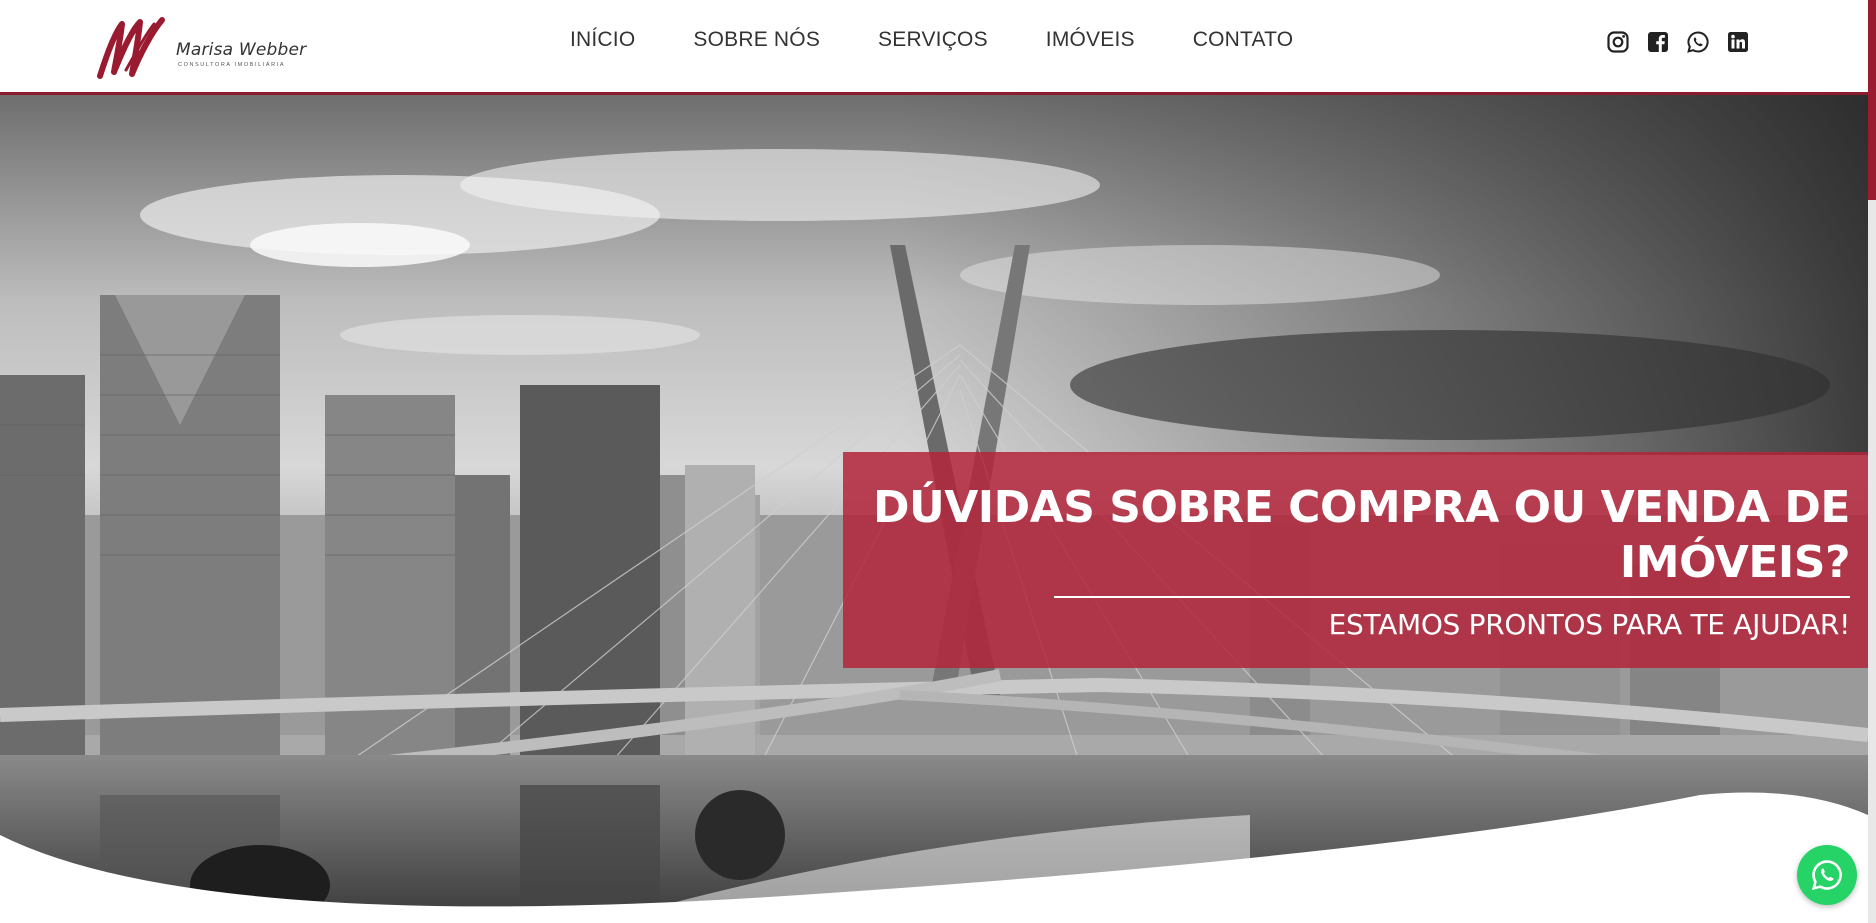 The image size is (1876, 923). What do you see at coordinates (602, 40) in the screenshot?
I see `nav-inicio: INÍCIO` at bounding box center [602, 40].